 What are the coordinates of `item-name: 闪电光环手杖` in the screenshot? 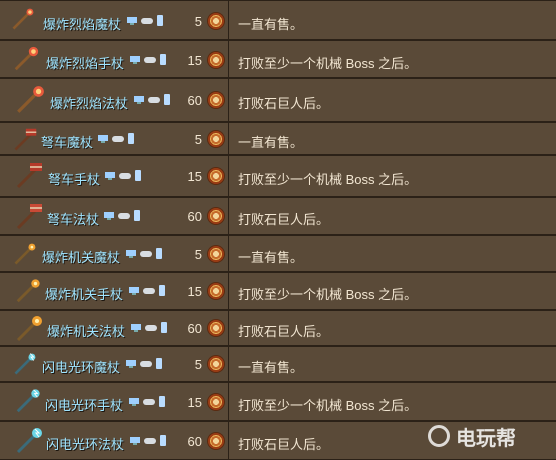 It's located at (84, 404).